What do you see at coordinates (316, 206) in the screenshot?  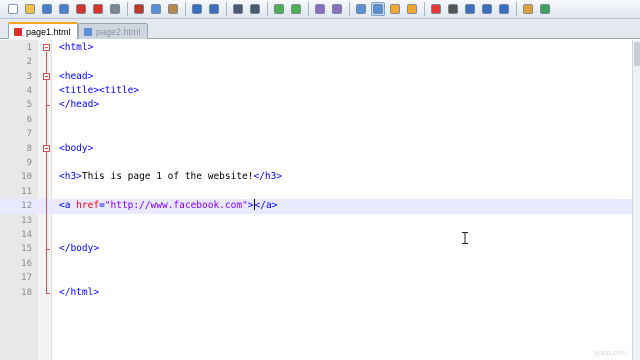 I see `code-line: 12 <a href="http://www.facebook.com"></a>` at bounding box center [316, 206].